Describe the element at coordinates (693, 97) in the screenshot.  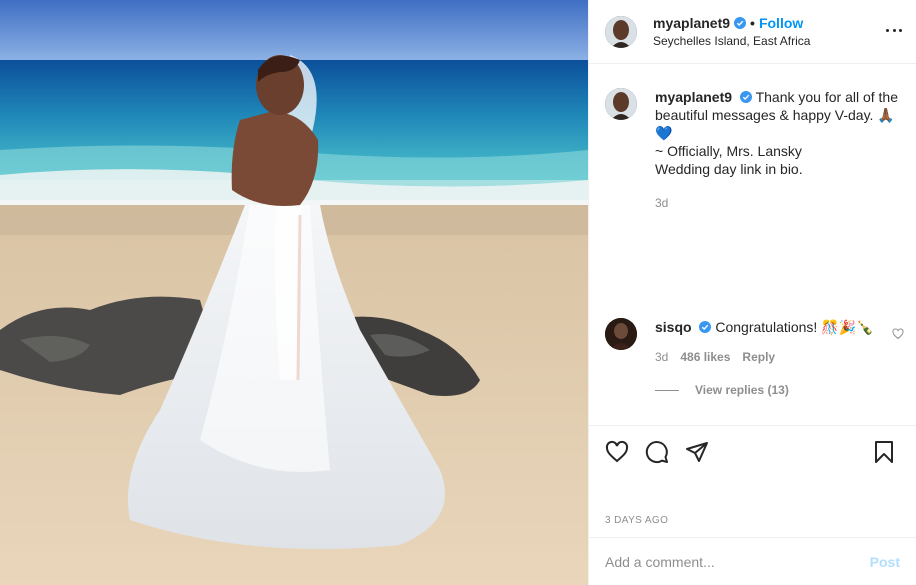
I see `caption-username: myaplanet9` at that location.